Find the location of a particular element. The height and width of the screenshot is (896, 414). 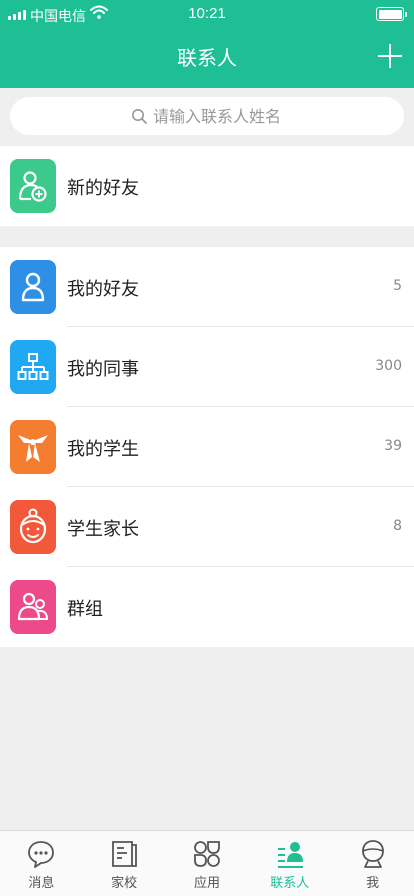

group-icon is located at coordinates (33, 607).